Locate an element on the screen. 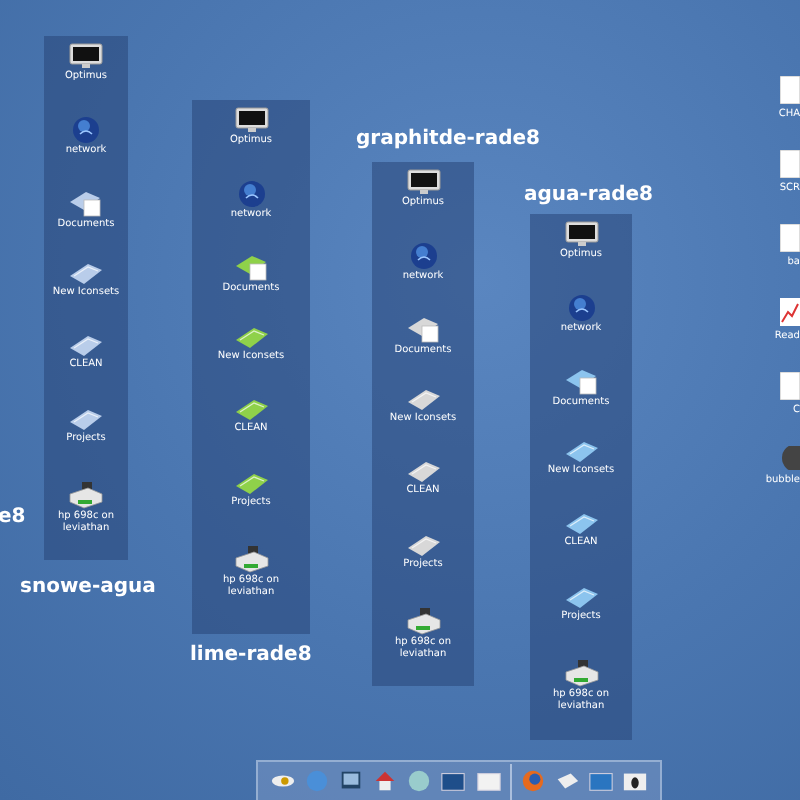 The image size is (800, 800). terminal-icon is located at coordinates (453, 781).